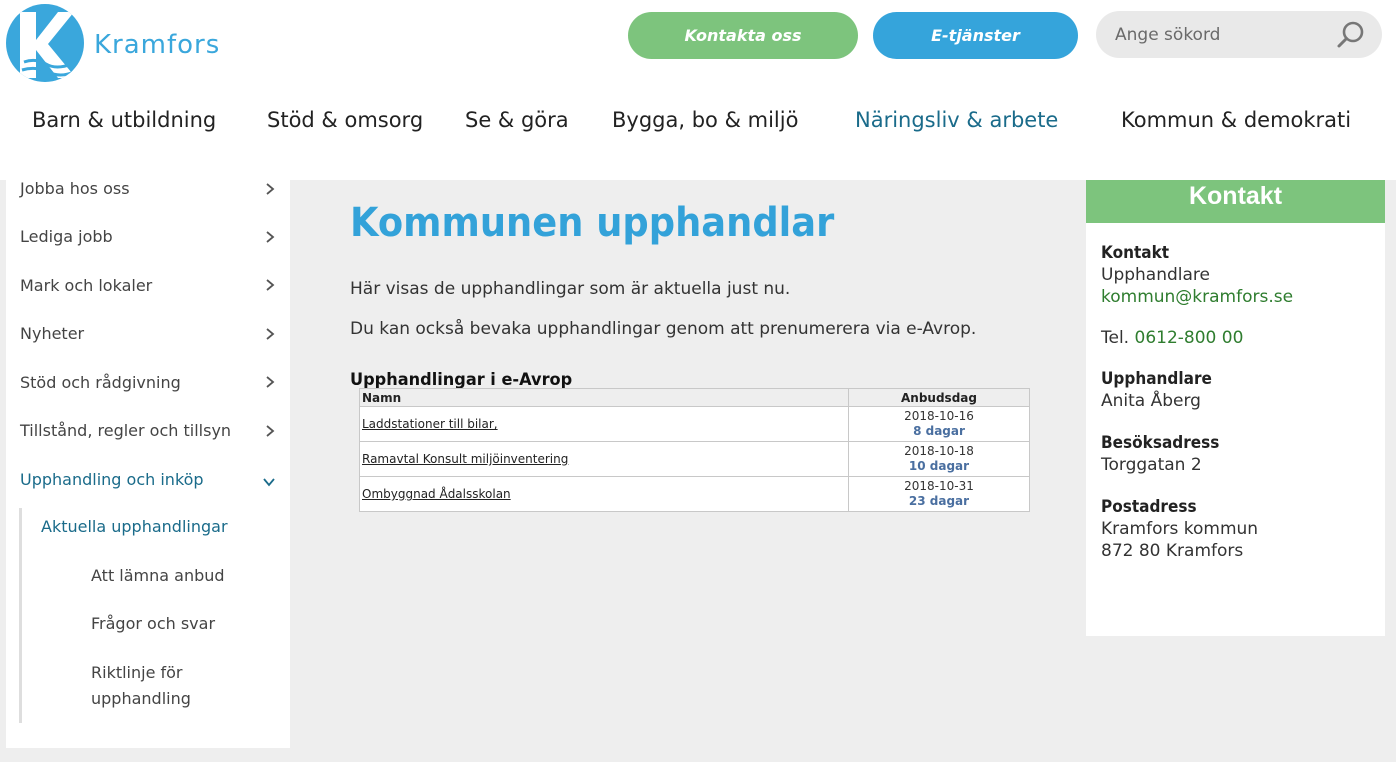  I want to click on deadline-date: 2018-10-18, so click(939, 451).